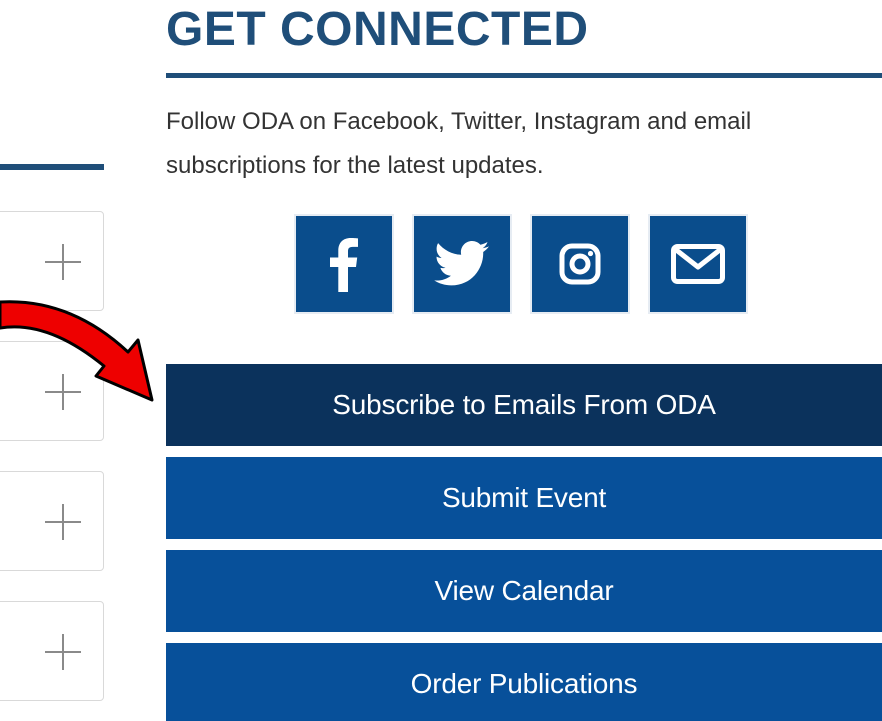 The image size is (882, 721). What do you see at coordinates (524, 498) in the screenshot?
I see `submit-event-button: Submit Event` at bounding box center [524, 498].